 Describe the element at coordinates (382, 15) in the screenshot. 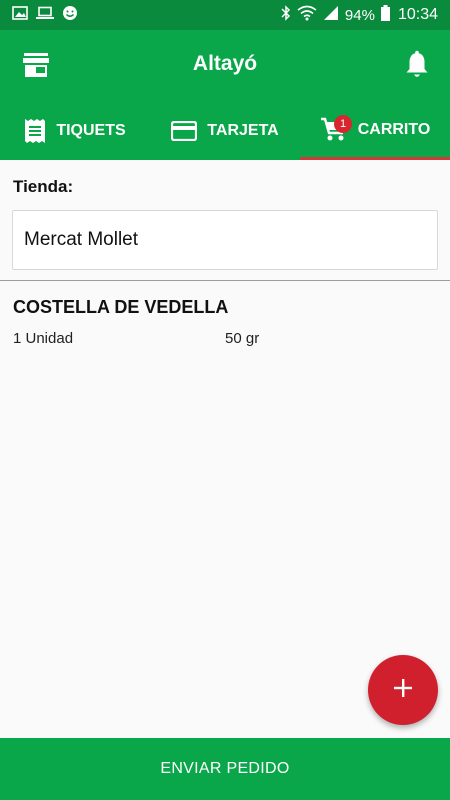

I see `battery-icon` at that location.